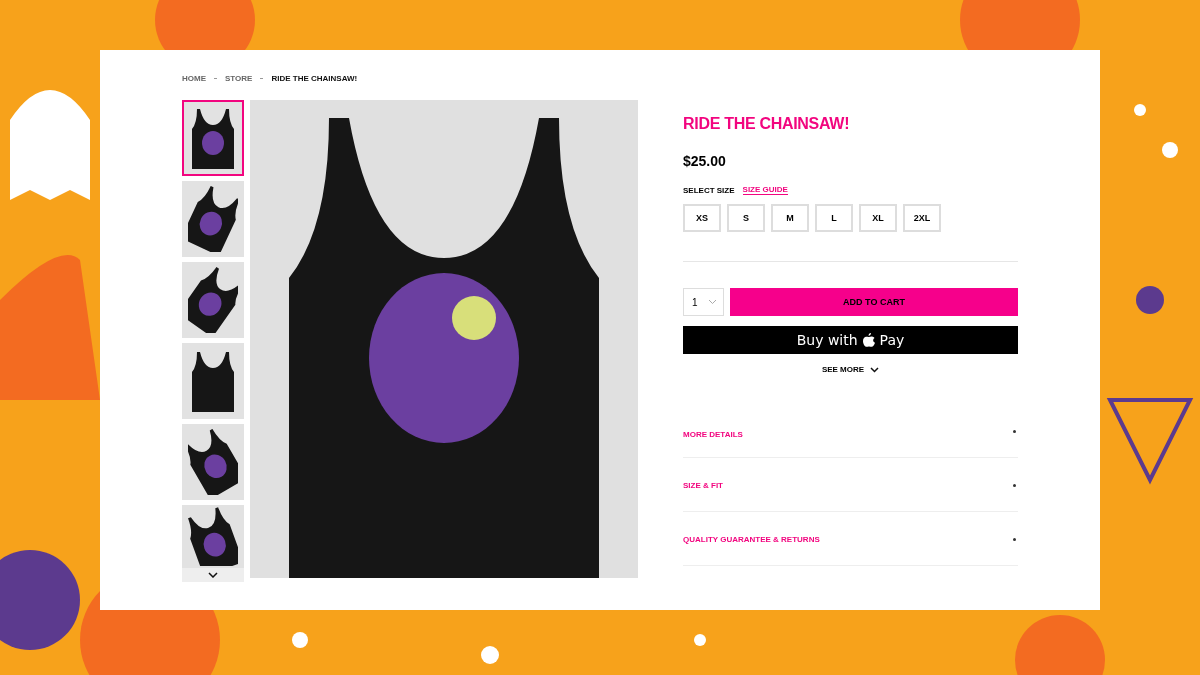  I want to click on product-title: RIDE THE CHAINSAW!, so click(767, 124).